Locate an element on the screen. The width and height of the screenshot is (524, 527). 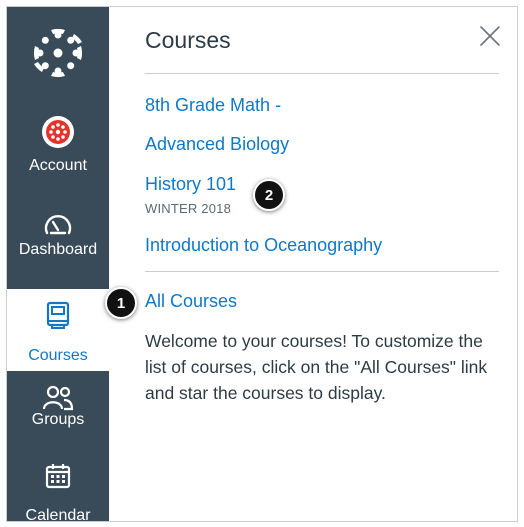
nav-item-calendar: Calendar is located at coordinates (58, 487).